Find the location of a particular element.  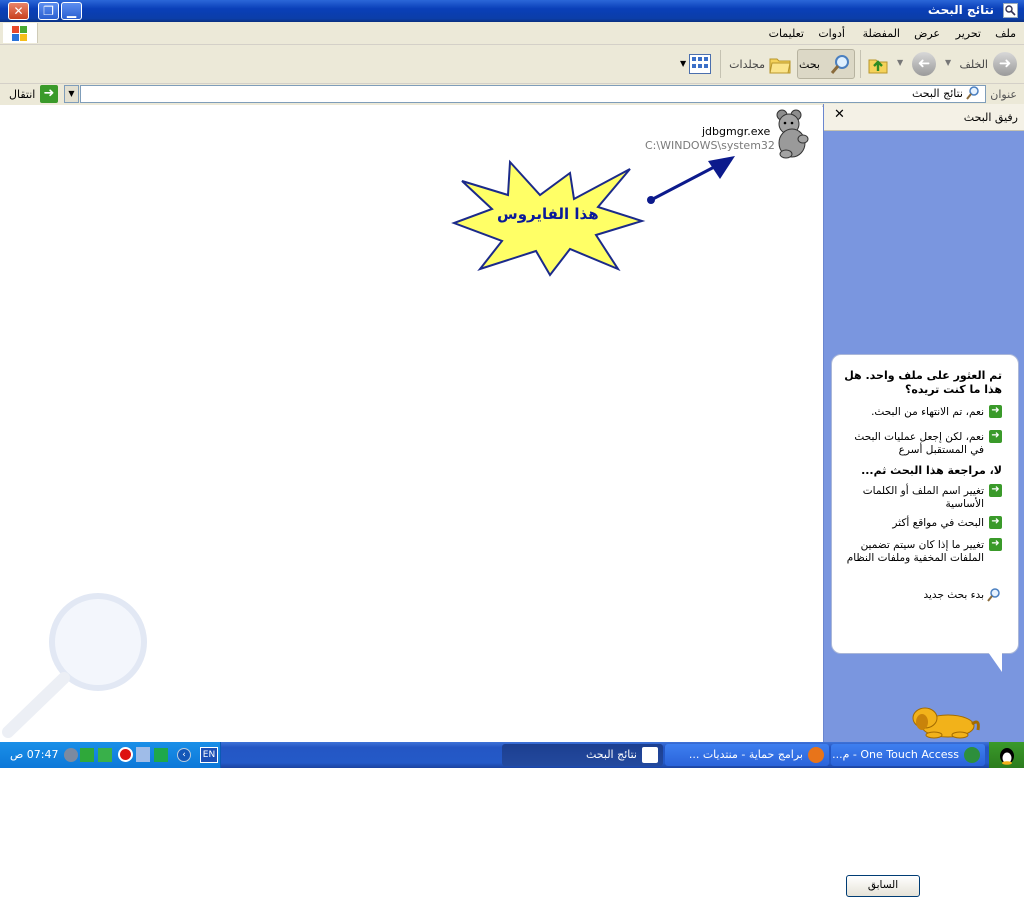

toolbar: ➜ الخلف ▼ ➜ ▼ بحث مجلدات ▼ is located at coordinates (512, 64).